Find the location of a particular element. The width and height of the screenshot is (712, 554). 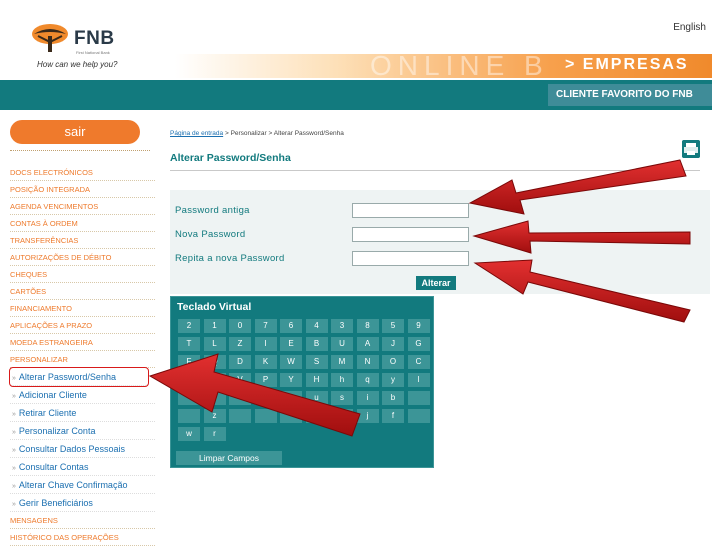

keyboard-key: 6 is located at coordinates (291, 326).